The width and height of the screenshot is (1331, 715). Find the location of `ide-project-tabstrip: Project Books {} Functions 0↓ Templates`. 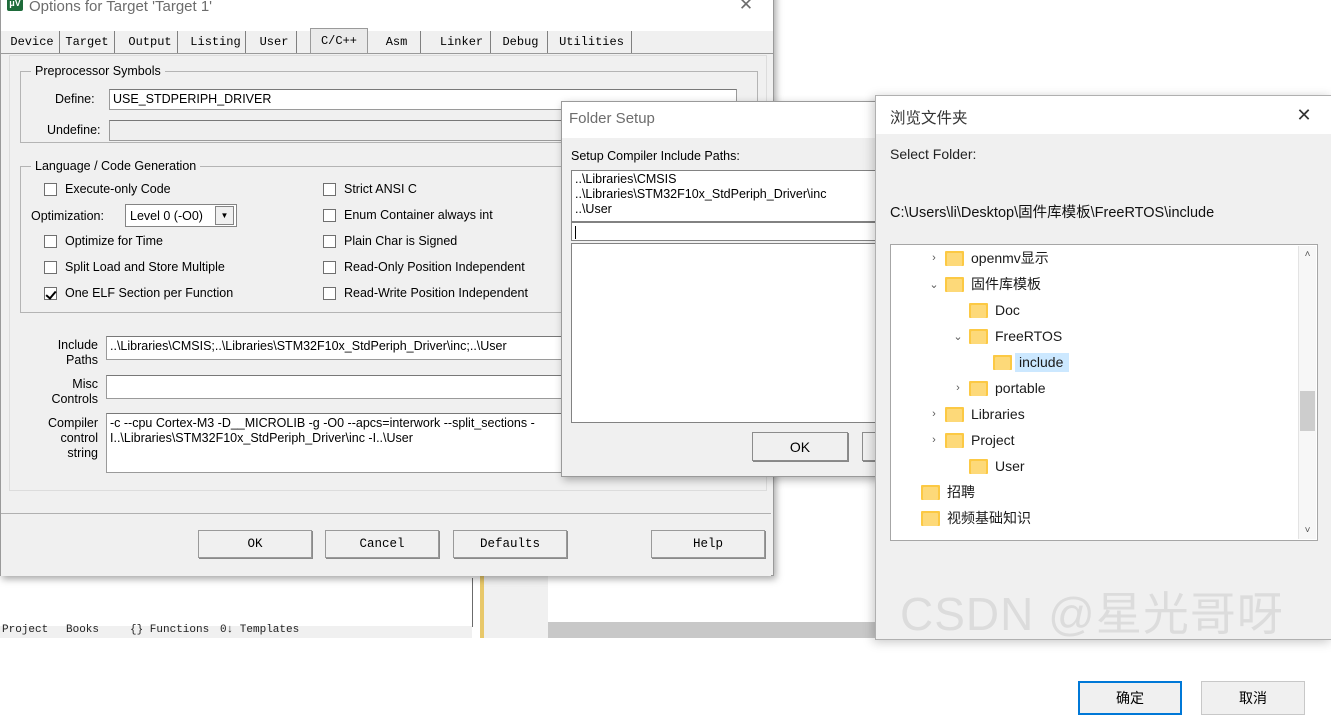

ide-project-tabstrip: Project Books {} Functions 0↓ Templates is located at coordinates (236, 631).